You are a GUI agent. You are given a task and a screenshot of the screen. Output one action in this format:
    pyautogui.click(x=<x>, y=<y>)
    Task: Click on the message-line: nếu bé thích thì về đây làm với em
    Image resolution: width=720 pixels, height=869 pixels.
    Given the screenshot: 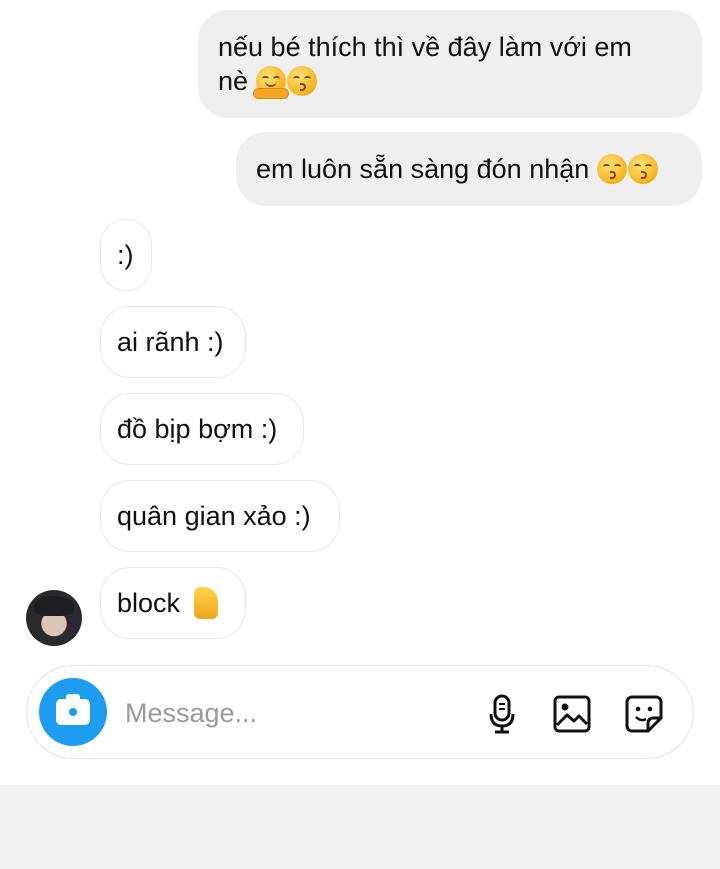 What is the action you would take?
    pyautogui.click(x=450, y=47)
    